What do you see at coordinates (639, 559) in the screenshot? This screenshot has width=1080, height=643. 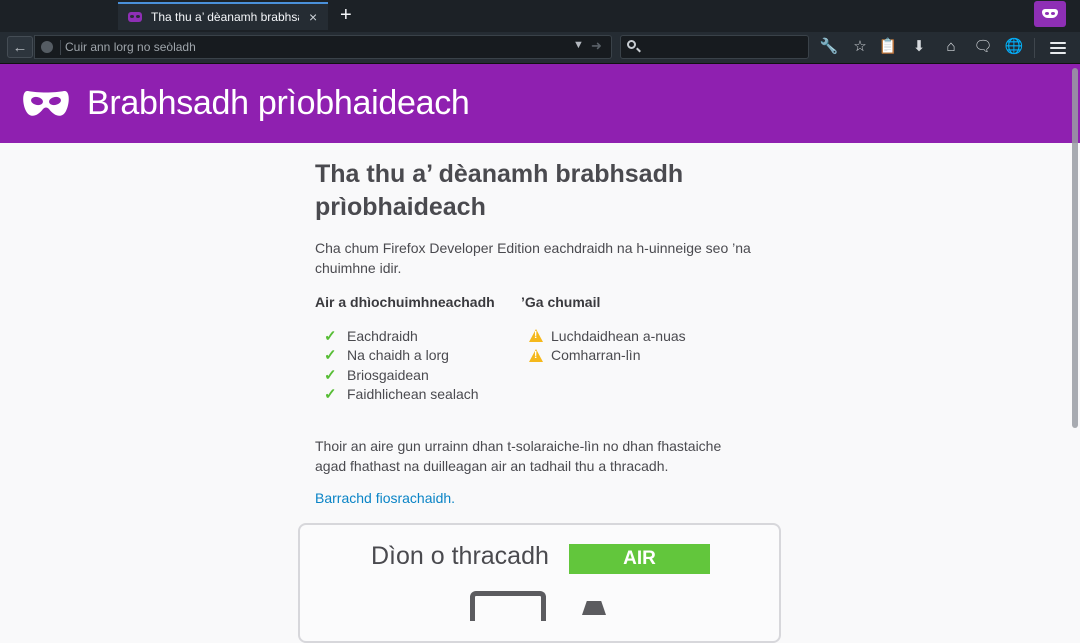 I see `tracking-protection-toggle: AIR` at bounding box center [639, 559].